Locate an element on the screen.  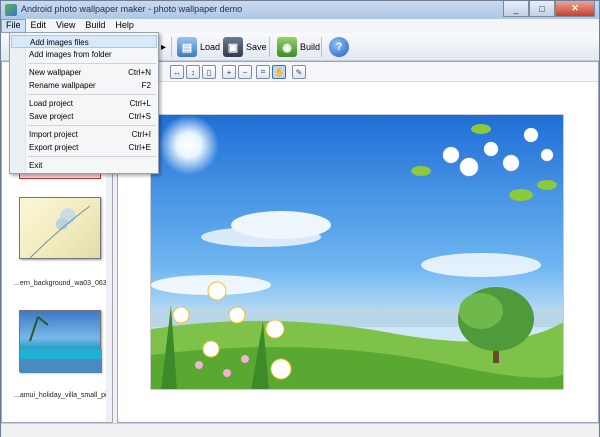
floppy-disk-icon: ▣ is located at coordinates (233, 47).